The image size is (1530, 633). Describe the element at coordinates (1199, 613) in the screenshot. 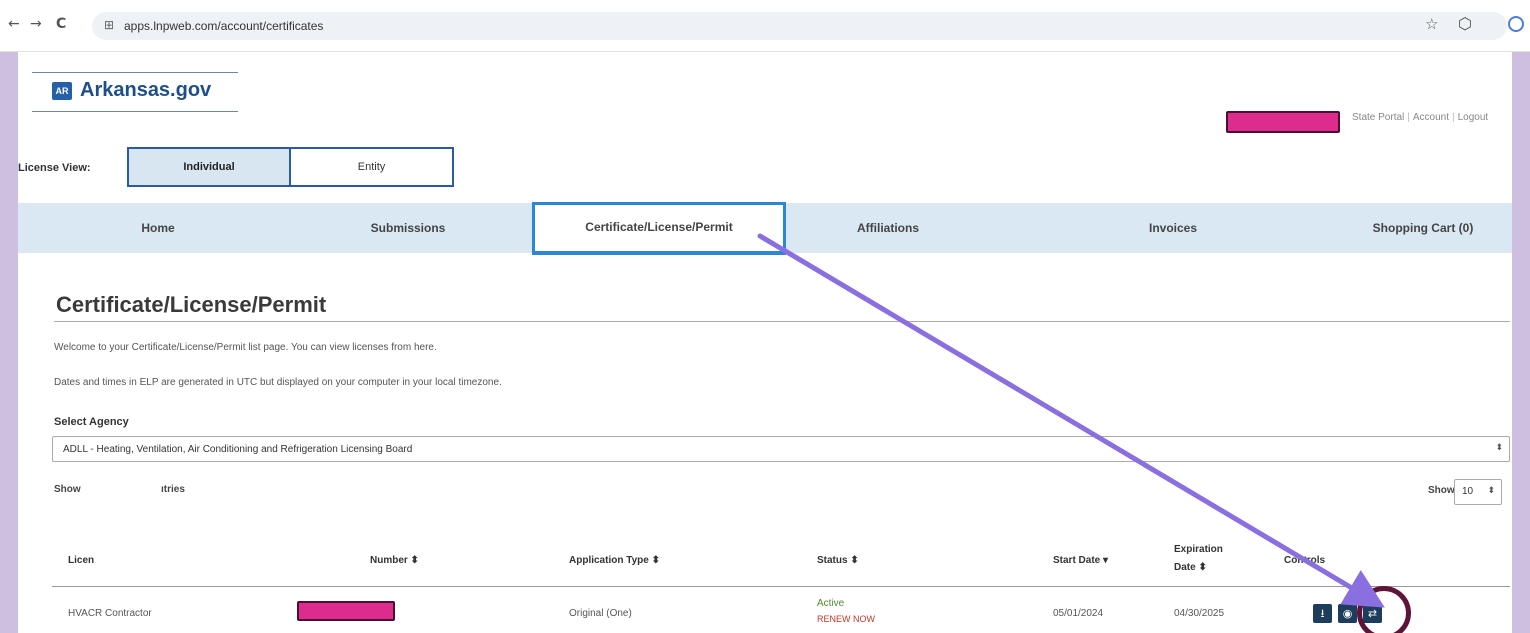

I see `cell-expiration-date: 04/30/2025` at that location.